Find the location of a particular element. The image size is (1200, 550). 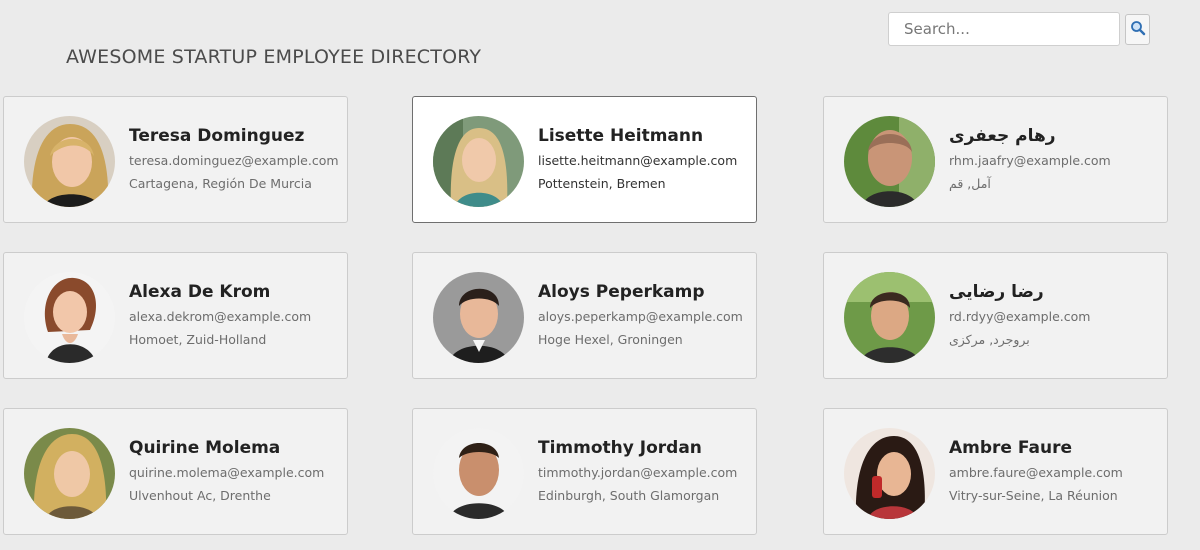

employee-name: Aloys Peperkamp is located at coordinates (621, 292).